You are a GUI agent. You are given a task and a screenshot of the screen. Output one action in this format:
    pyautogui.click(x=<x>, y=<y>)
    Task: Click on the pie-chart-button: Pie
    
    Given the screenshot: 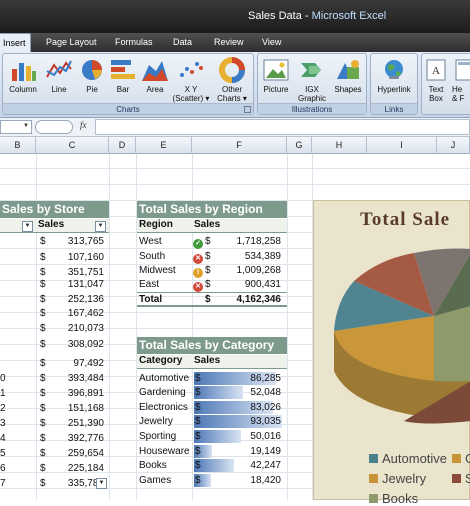 What is the action you would take?
    pyautogui.click(x=92, y=75)
    